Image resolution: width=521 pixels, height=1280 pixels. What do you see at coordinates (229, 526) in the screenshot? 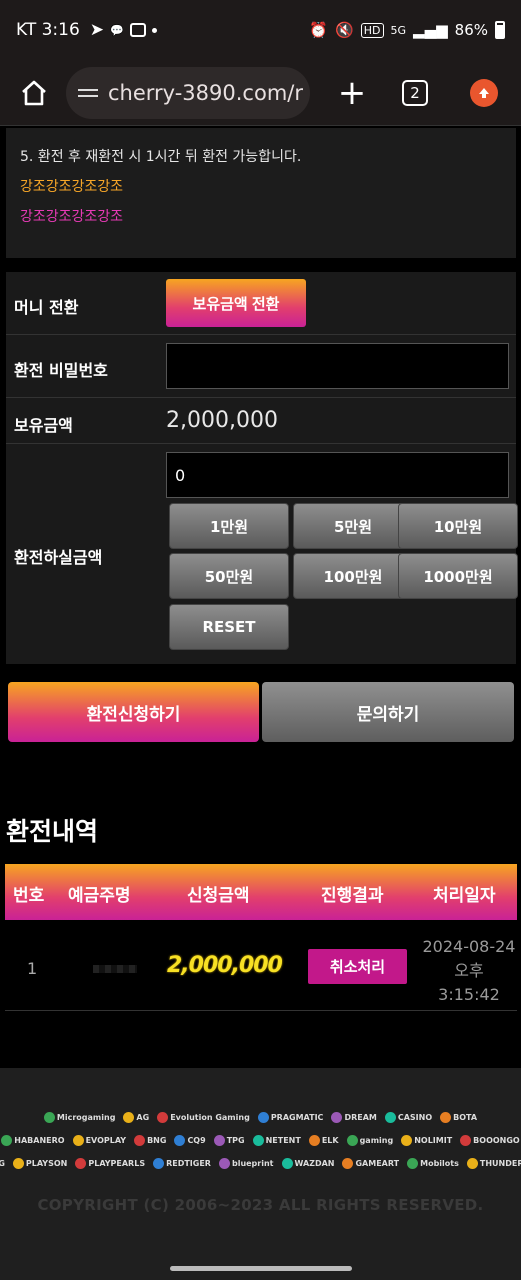
I see `chip-10k-button: 1만원` at bounding box center [229, 526].